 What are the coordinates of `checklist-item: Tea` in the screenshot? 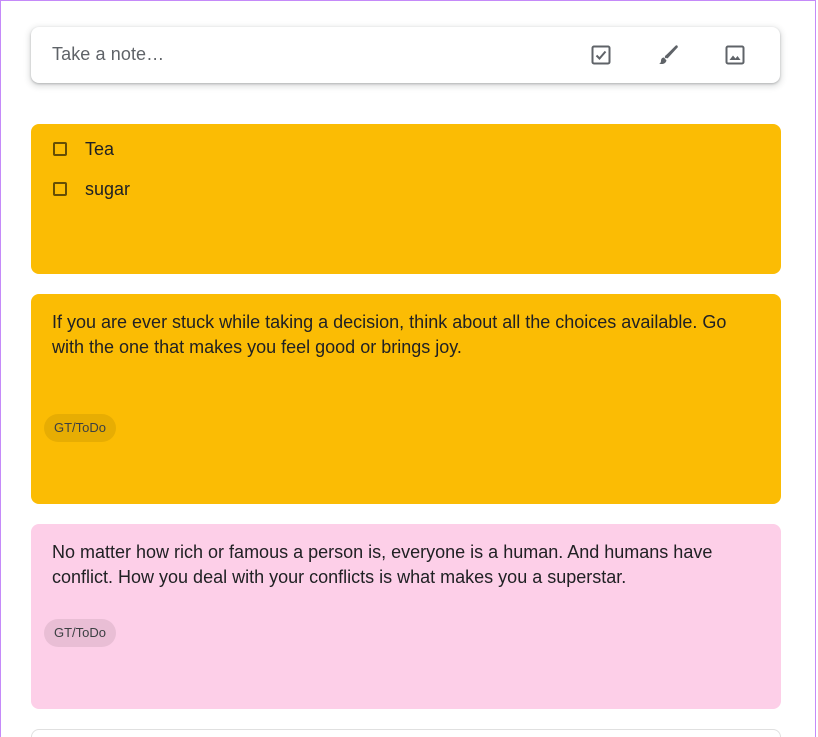 It's located at (83, 149).